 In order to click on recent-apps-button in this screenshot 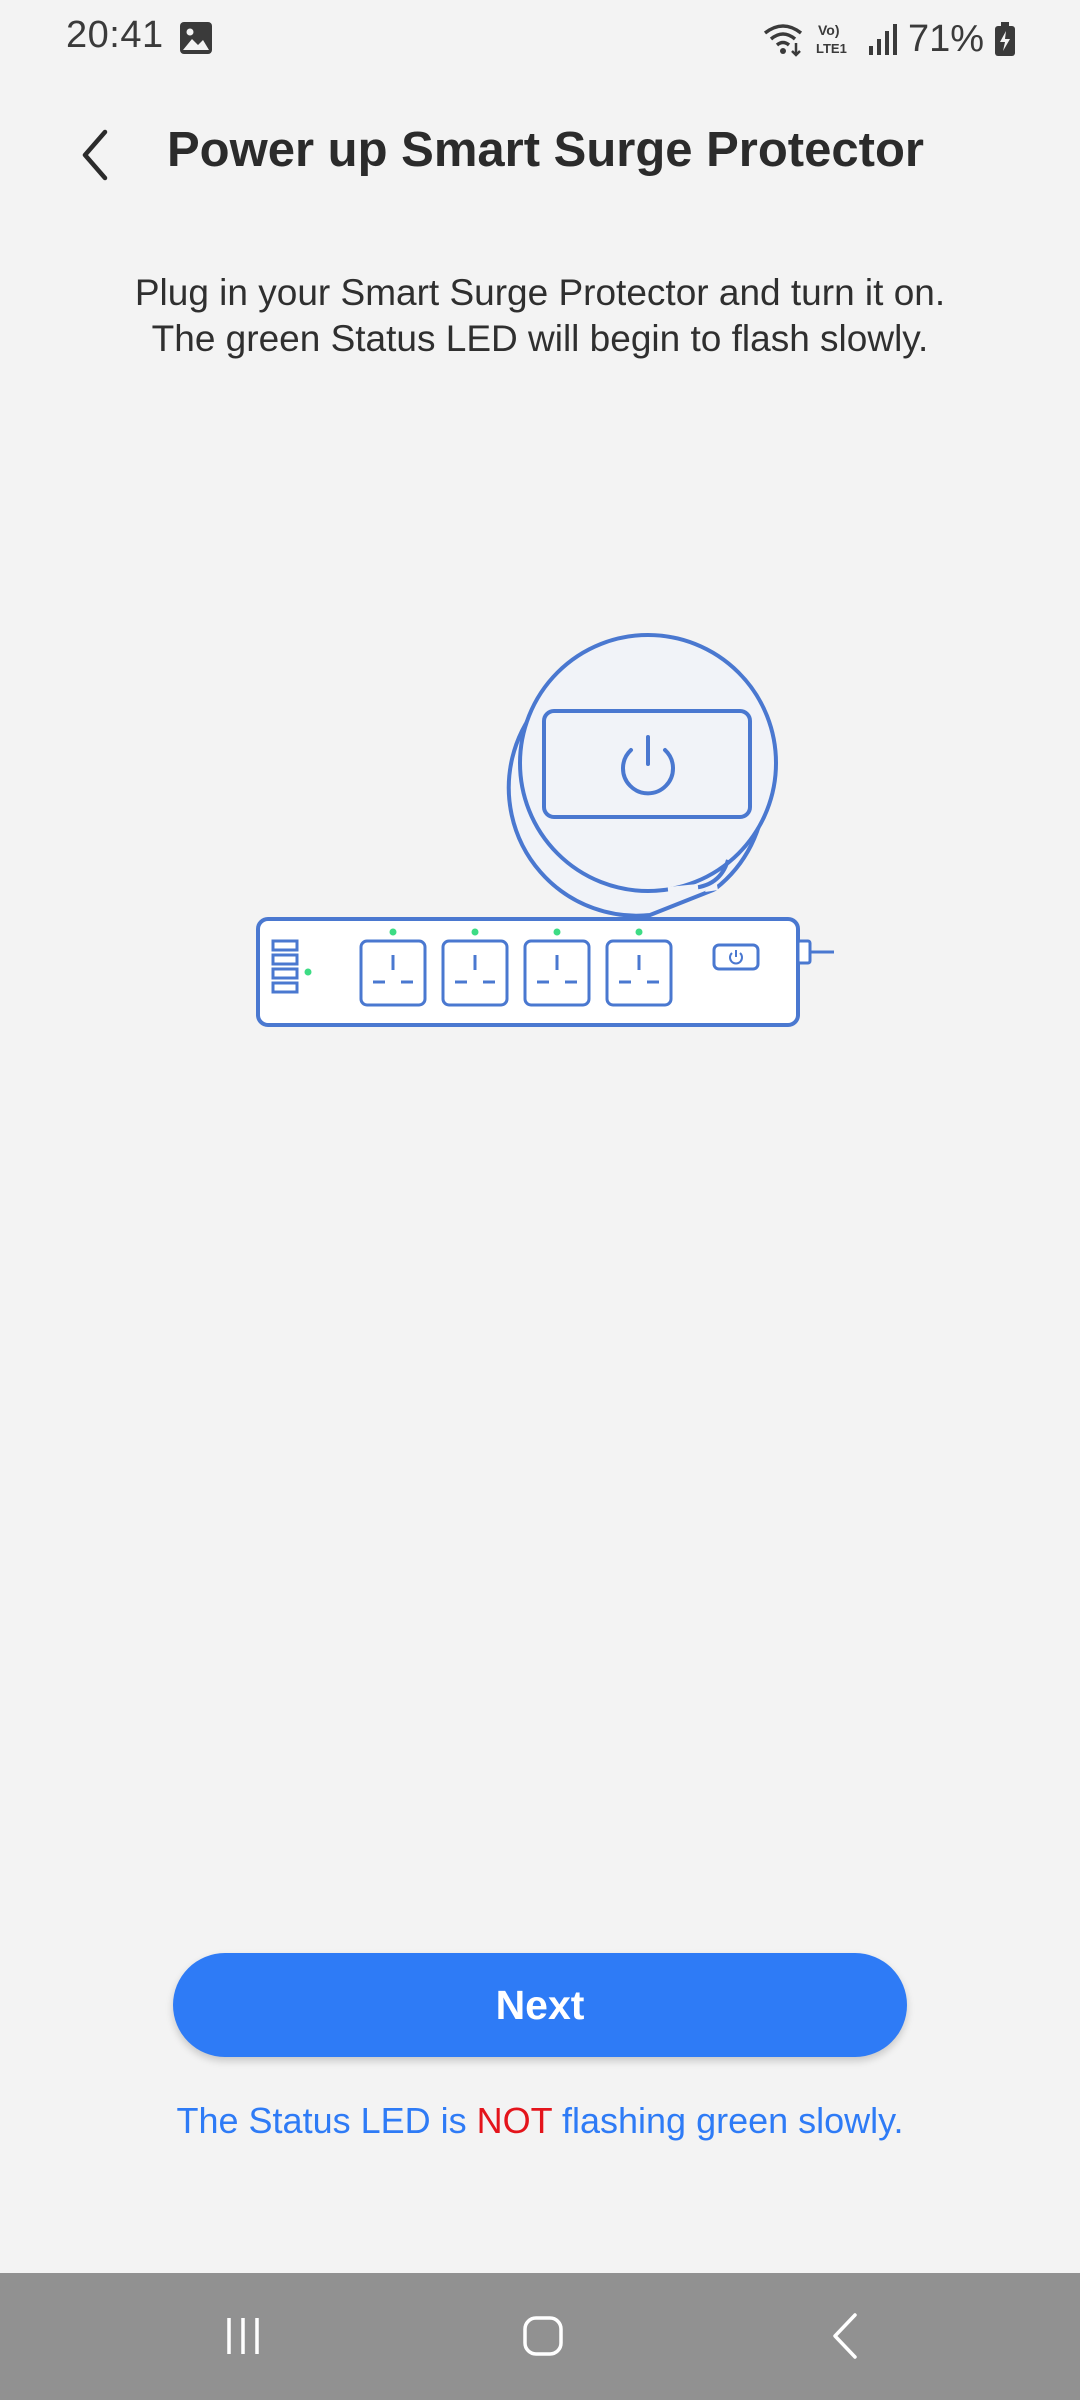, I will do `click(243, 2336)`.